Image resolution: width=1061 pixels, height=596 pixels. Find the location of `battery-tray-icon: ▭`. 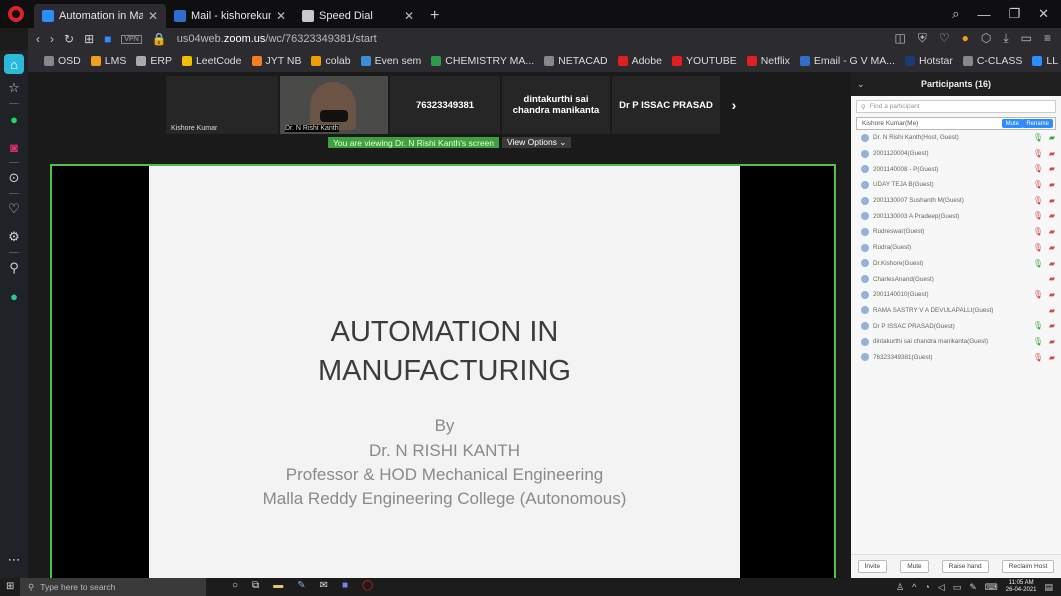

battery-tray-icon: ▭ is located at coordinates (957, 587).